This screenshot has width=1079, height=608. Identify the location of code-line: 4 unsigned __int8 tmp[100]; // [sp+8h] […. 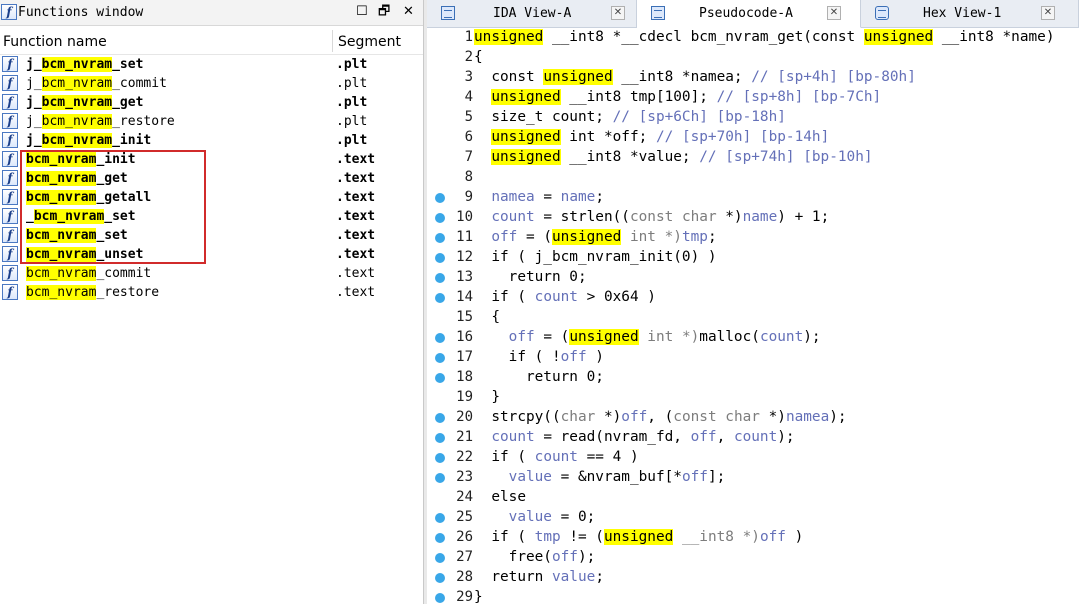
(753, 98).